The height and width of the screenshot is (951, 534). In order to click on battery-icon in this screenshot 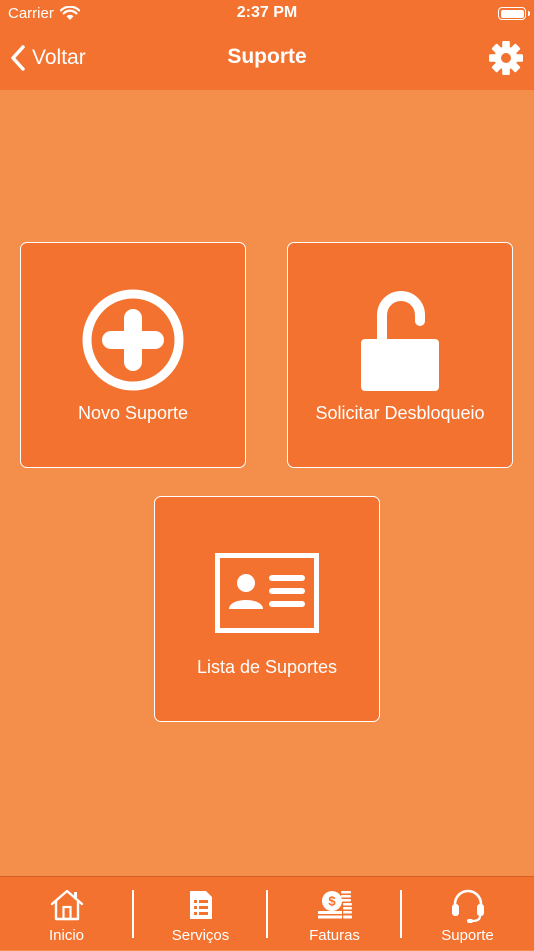, I will do `click(514, 13)`.